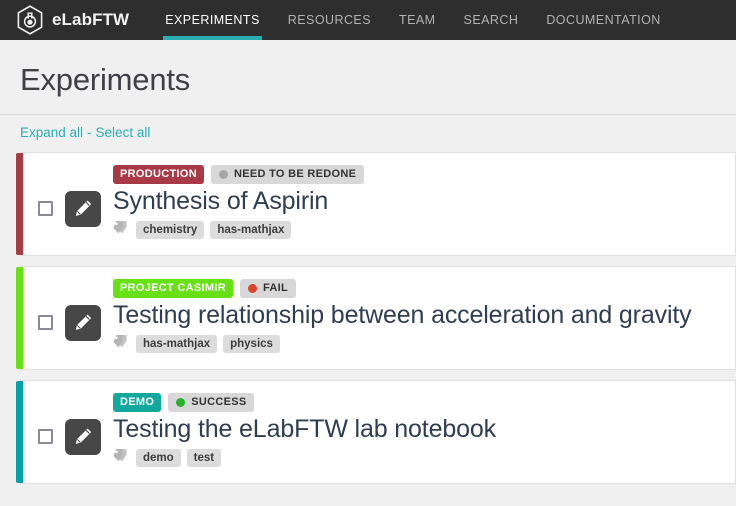 This screenshot has height=506, width=736. What do you see at coordinates (416, 402) in the screenshot?
I see `badge-row: DEMO SUCCESS` at bounding box center [416, 402].